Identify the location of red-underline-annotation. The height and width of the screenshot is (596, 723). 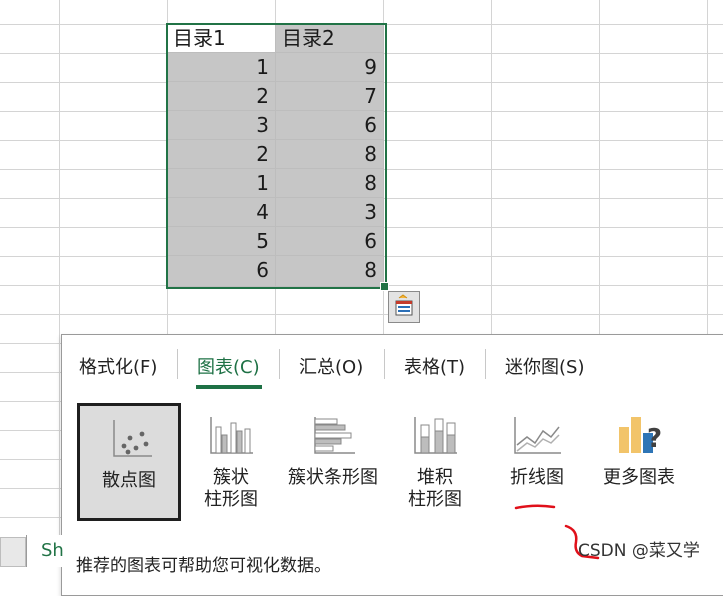
(535, 507).